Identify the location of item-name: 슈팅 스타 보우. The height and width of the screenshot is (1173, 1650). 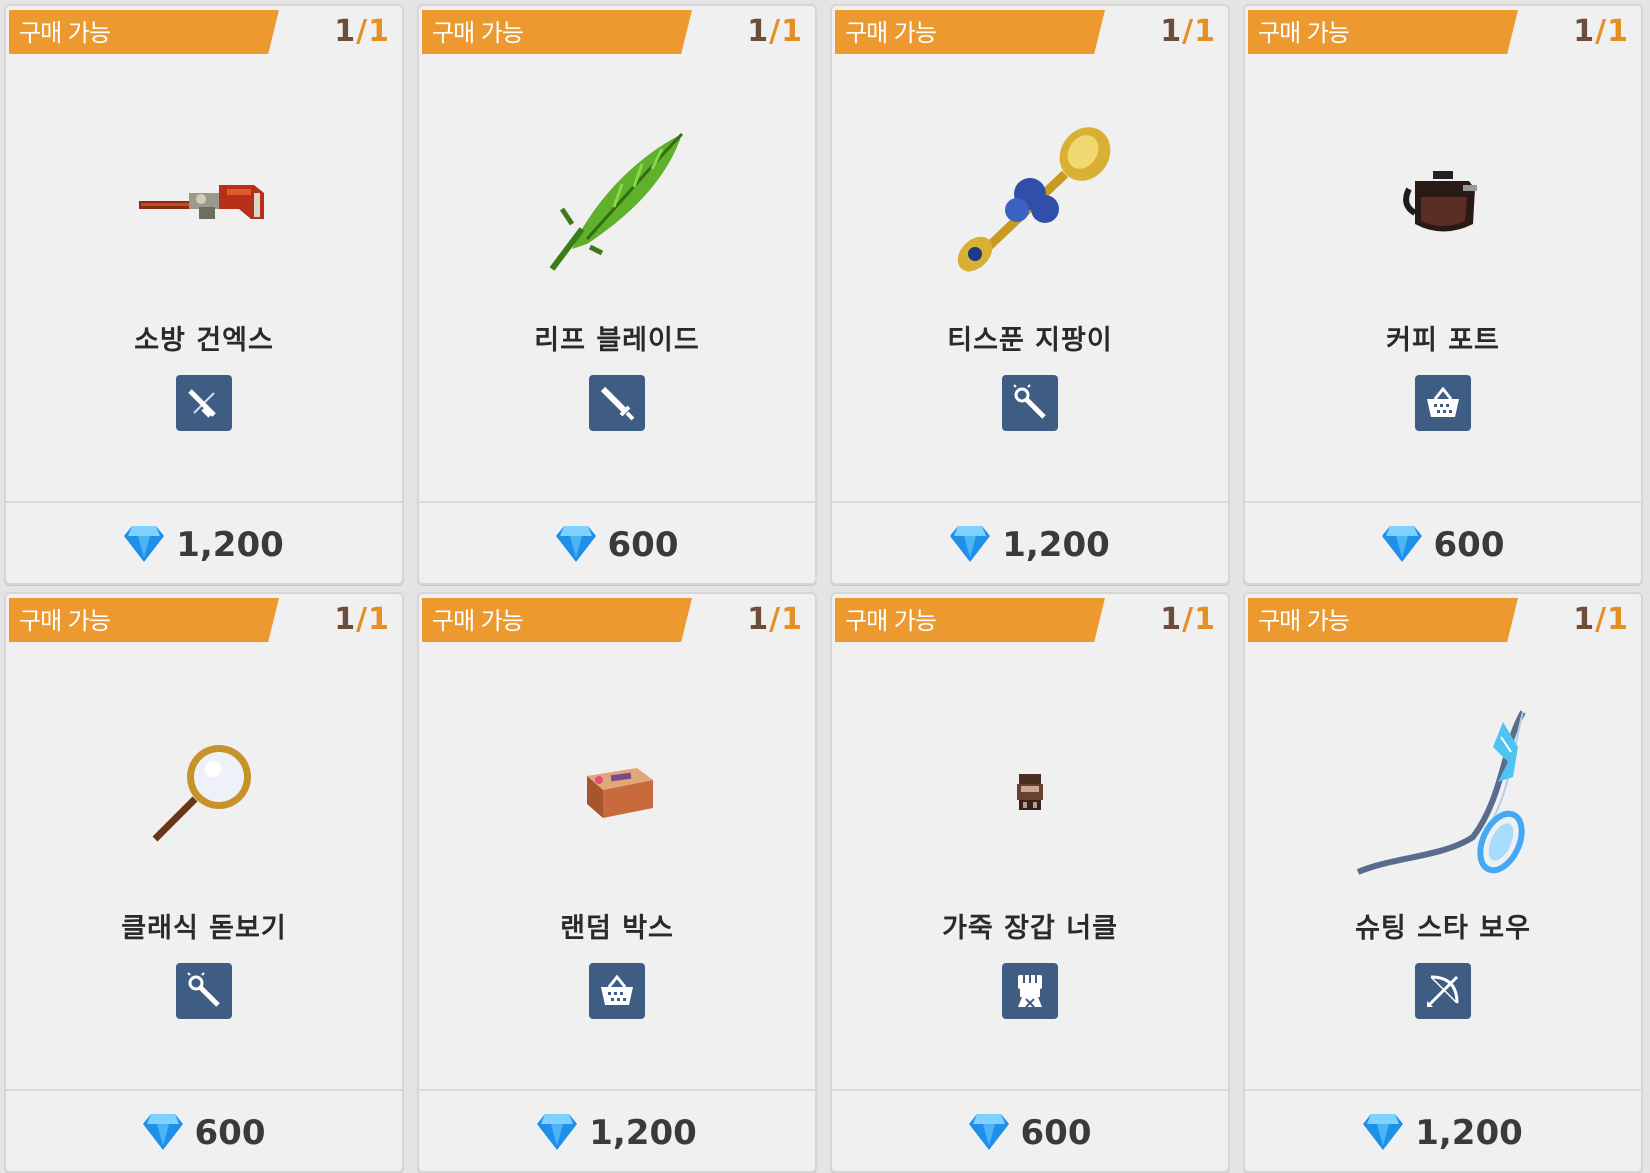
(1443, 928).